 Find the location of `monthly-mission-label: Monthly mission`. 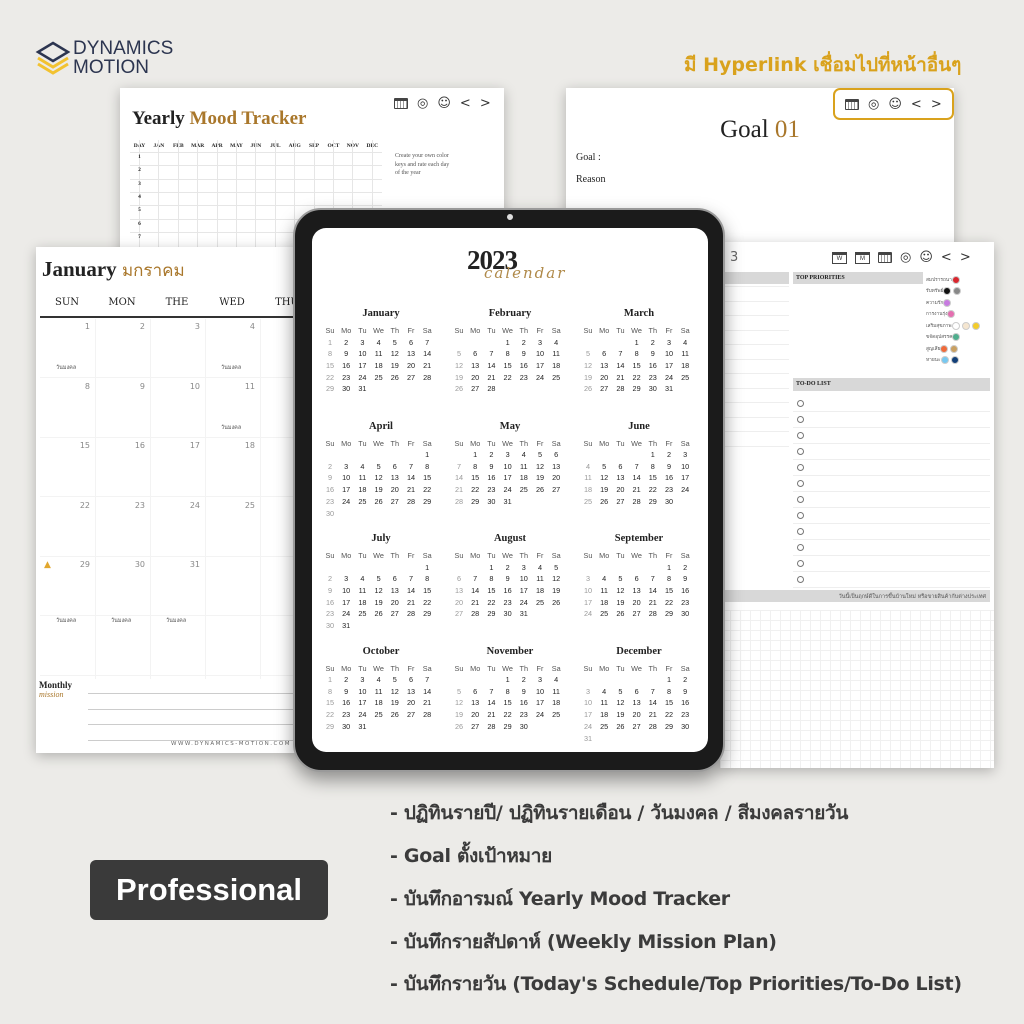

monthly-mission-label: Monthly mission is located at coordinates (55, 690).